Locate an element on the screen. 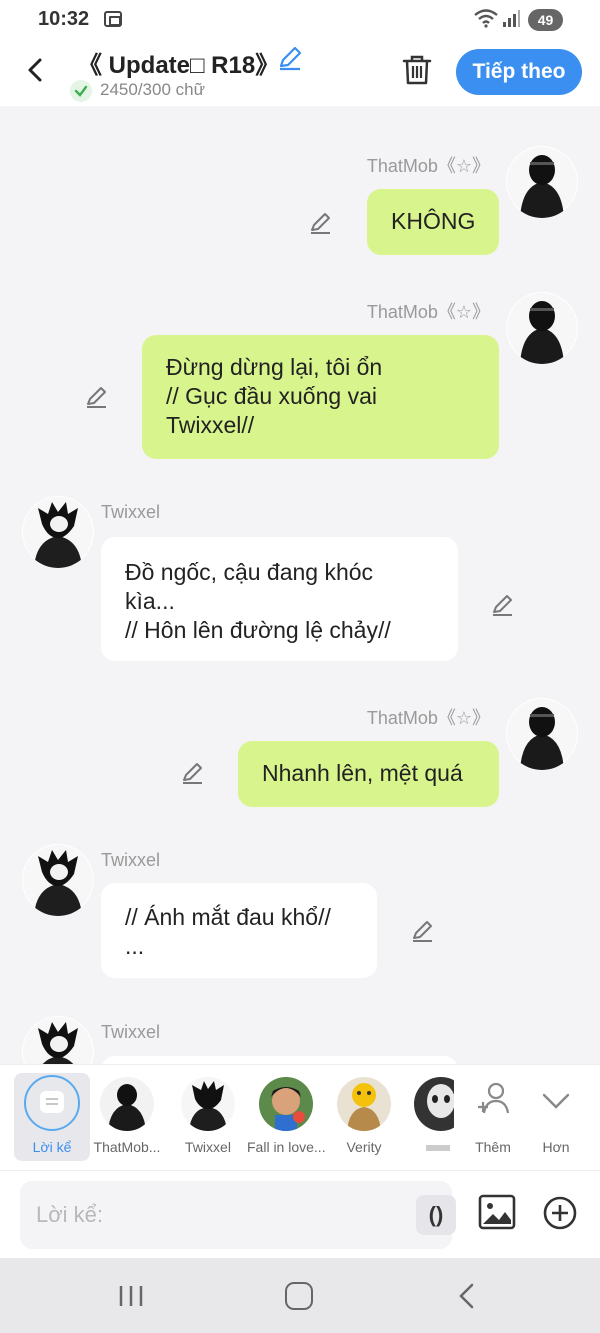 This screenshot has height=1333, width=600. message-bubble: KHÔNG is located at coordinates (433, 222).